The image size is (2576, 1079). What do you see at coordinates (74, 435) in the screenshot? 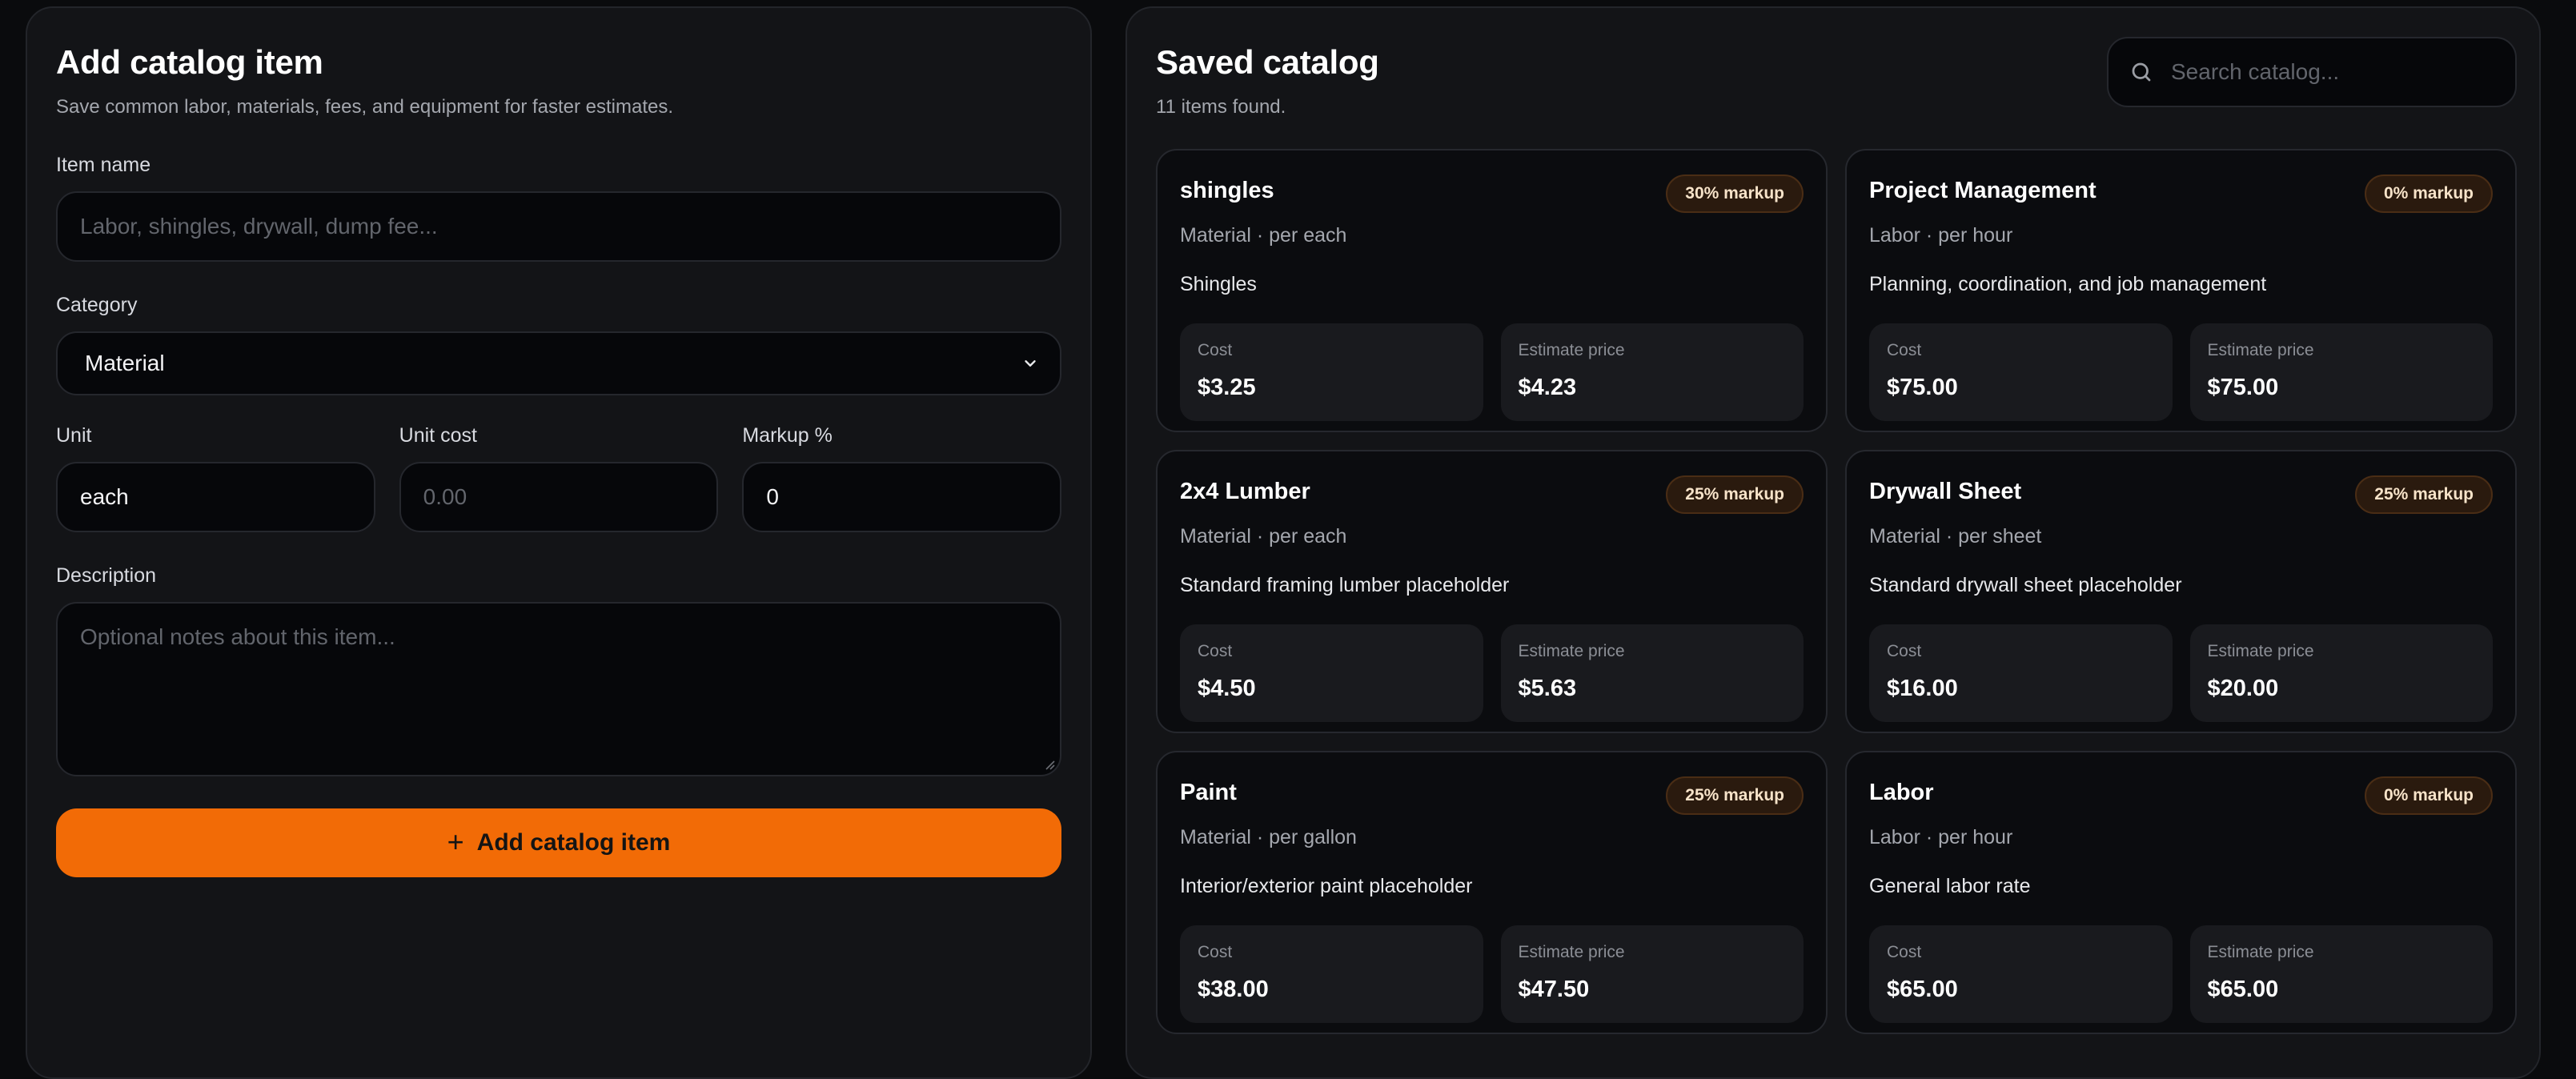
I see `unit-label: Unit` at bounding box center [74, 435].